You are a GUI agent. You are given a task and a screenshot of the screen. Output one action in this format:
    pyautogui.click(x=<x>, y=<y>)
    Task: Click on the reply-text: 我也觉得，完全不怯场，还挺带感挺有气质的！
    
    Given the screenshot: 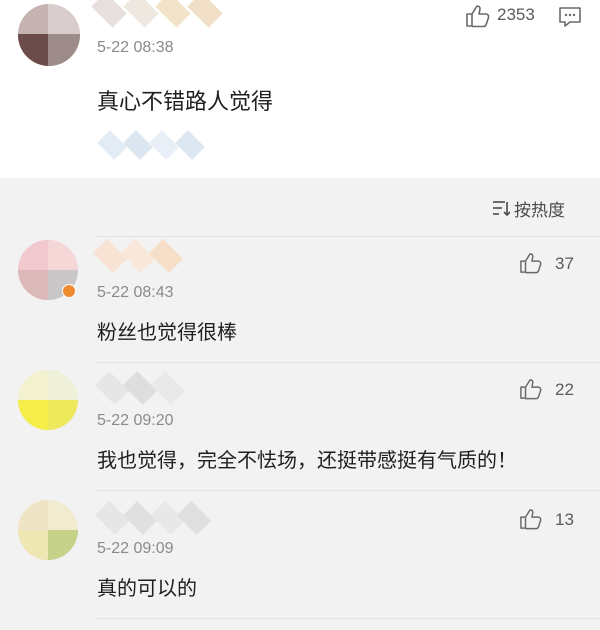 What is the action you would take?
    pyautogui.click(x=307, y=460)
    